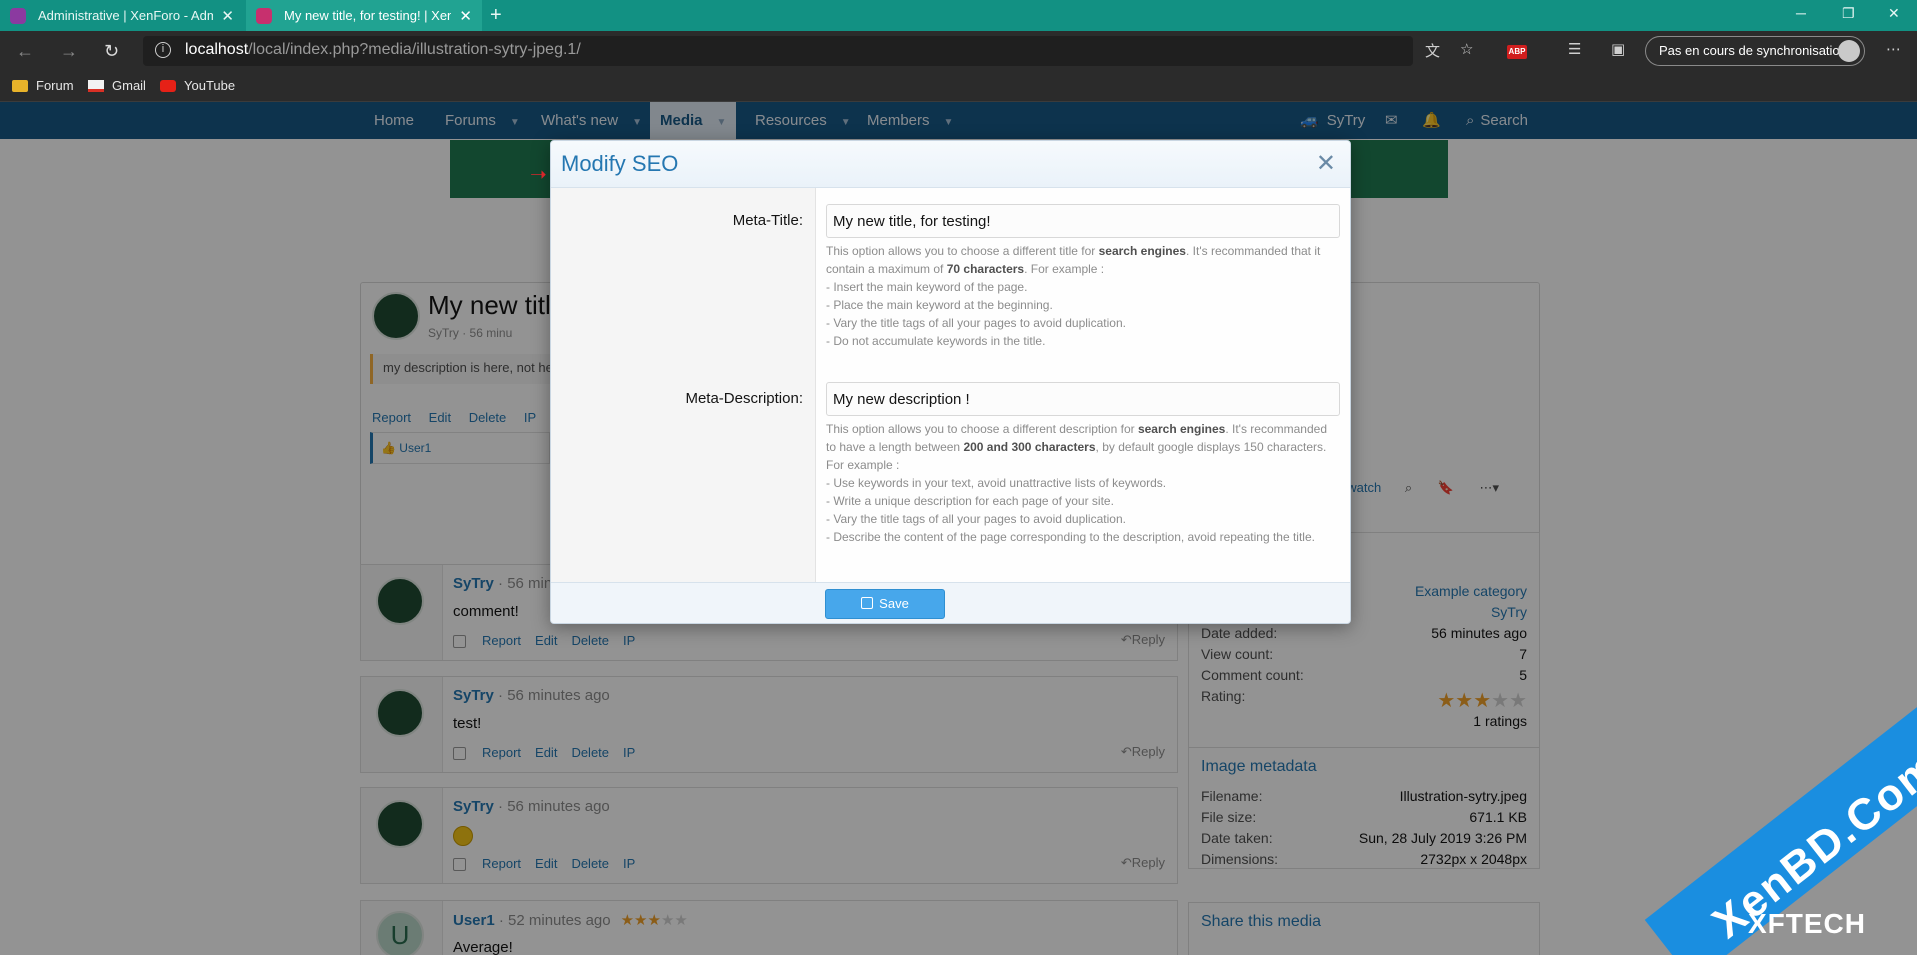 The height and width of the screenshot is (955, 1917). I want to click on favorite-star-icon: ☆, so click(1466, 49).